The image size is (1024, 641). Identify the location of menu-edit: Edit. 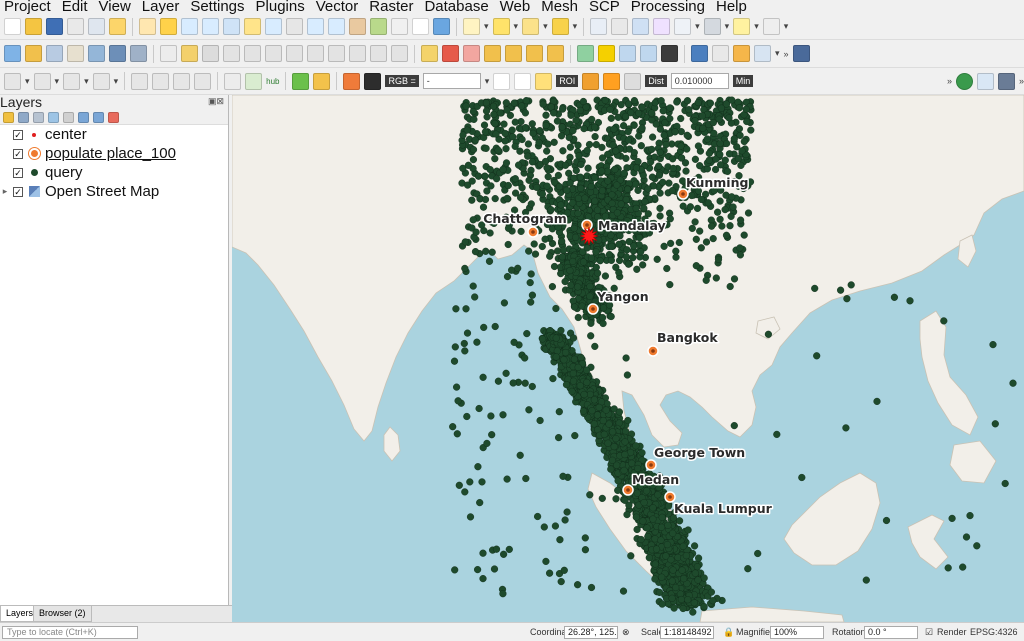
(75, 7).